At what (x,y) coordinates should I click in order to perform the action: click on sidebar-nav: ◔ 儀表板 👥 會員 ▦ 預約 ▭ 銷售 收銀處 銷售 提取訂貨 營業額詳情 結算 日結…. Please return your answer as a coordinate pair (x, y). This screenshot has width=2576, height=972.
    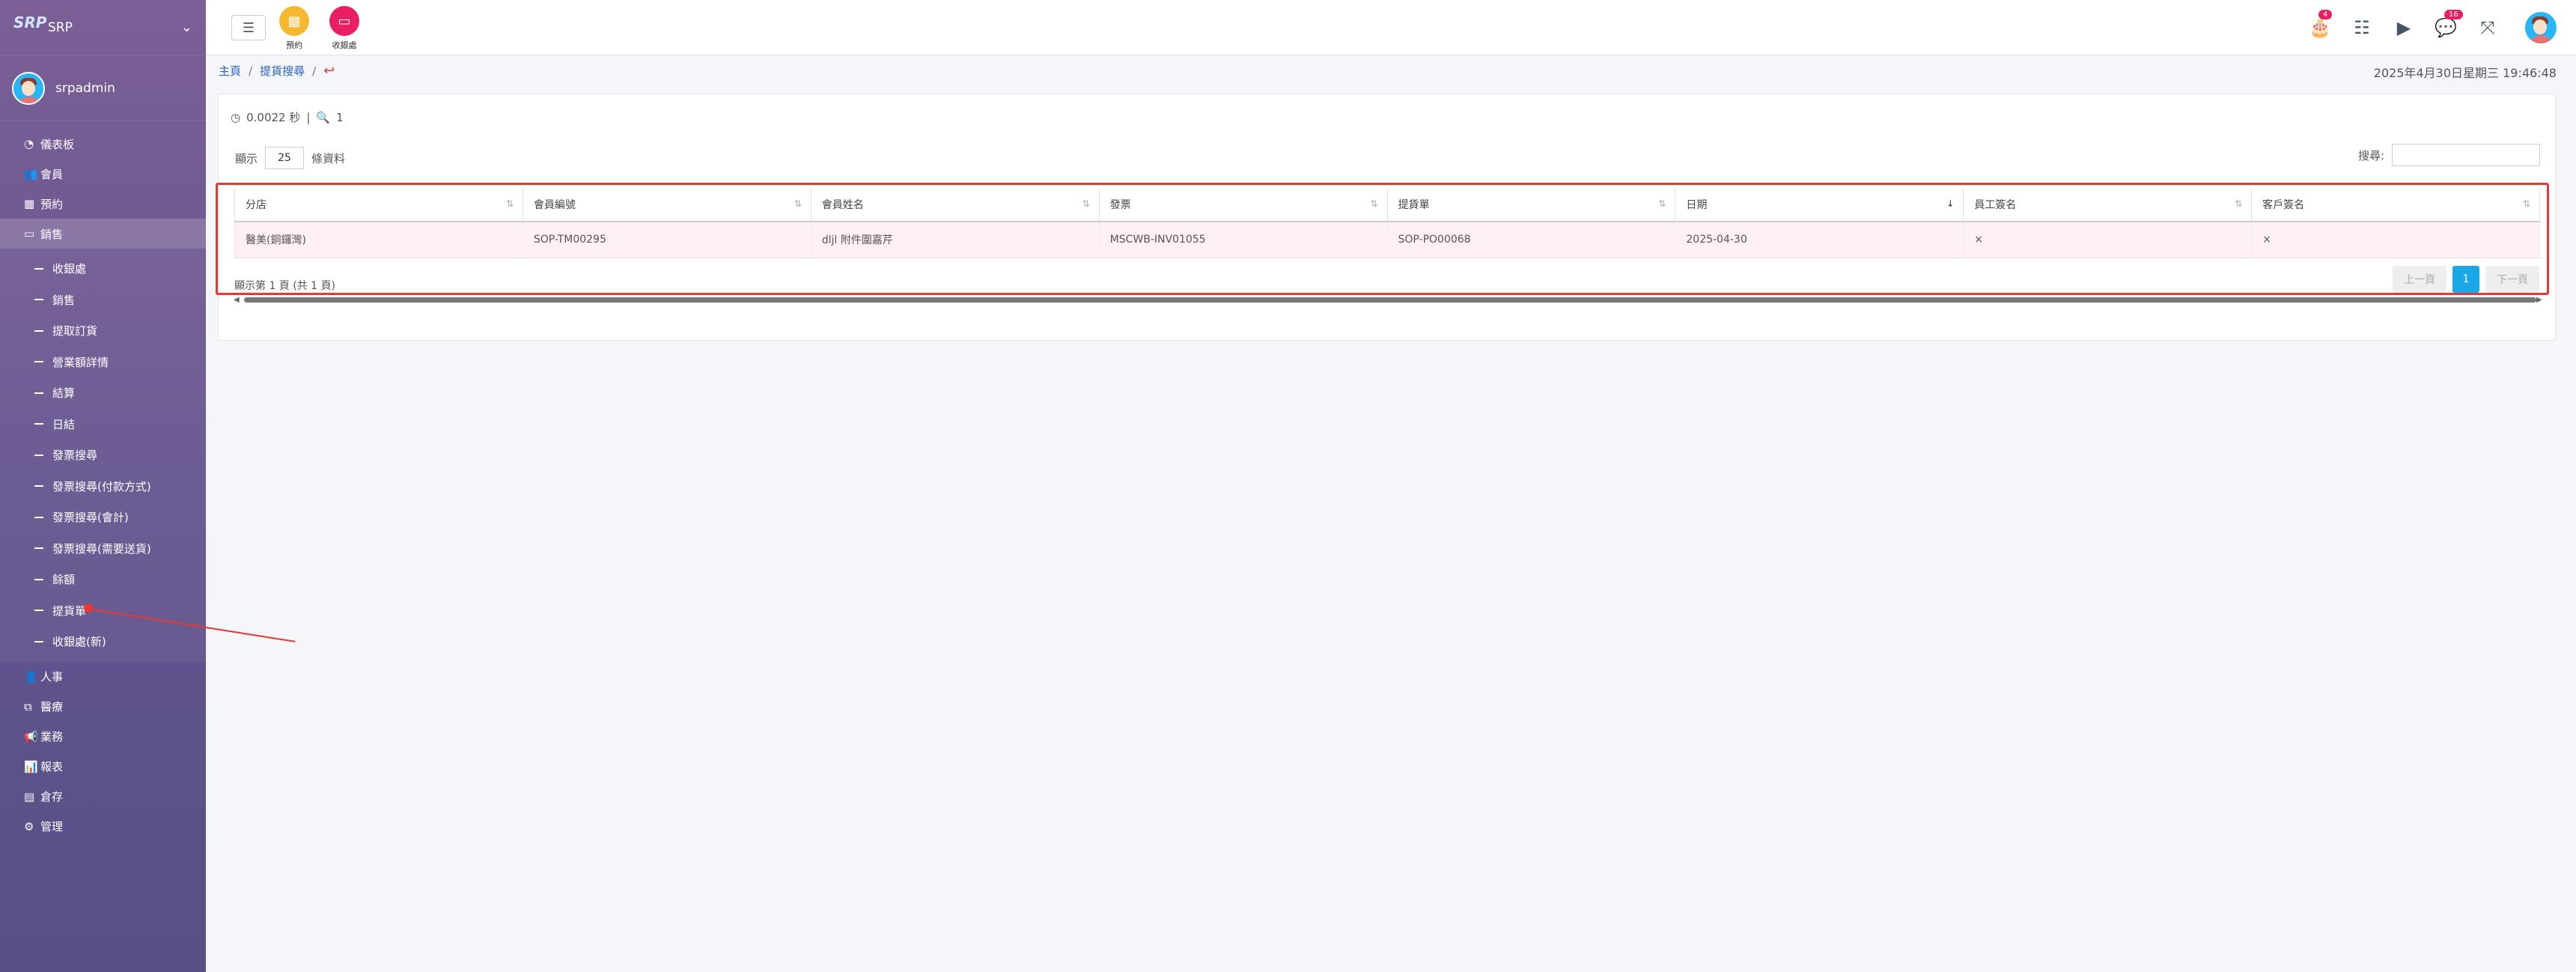
    Looking at the image, I should click on (103, 481).